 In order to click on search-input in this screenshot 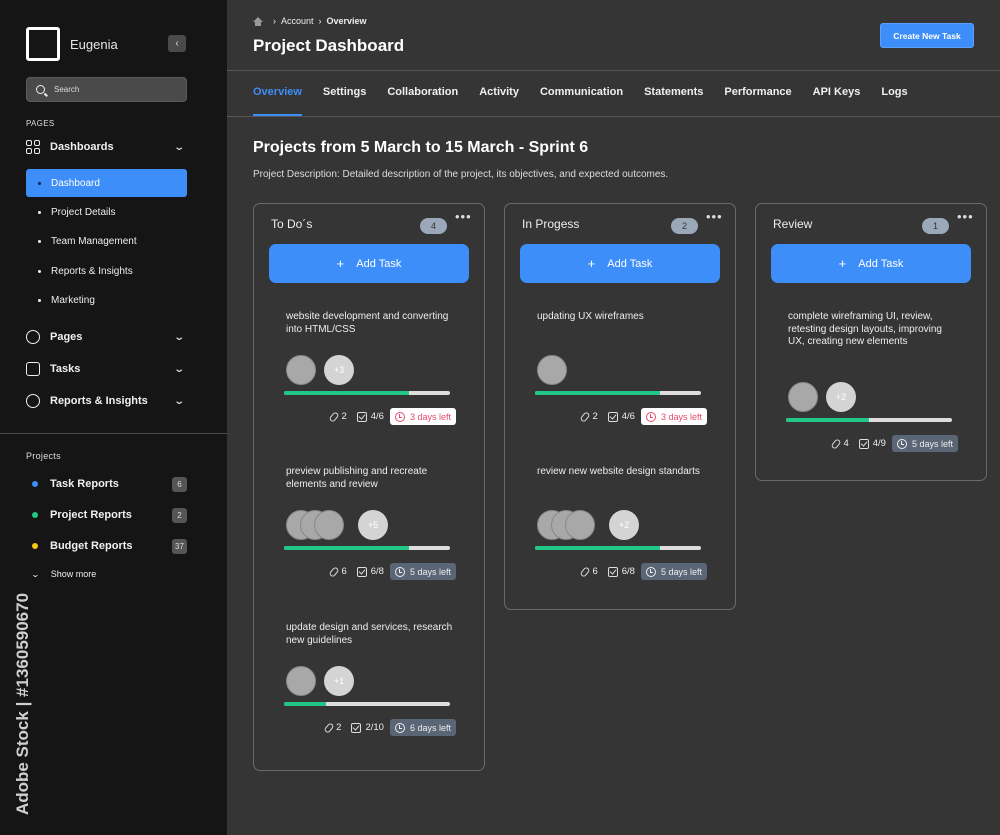, I will do `click(114, 89)`.